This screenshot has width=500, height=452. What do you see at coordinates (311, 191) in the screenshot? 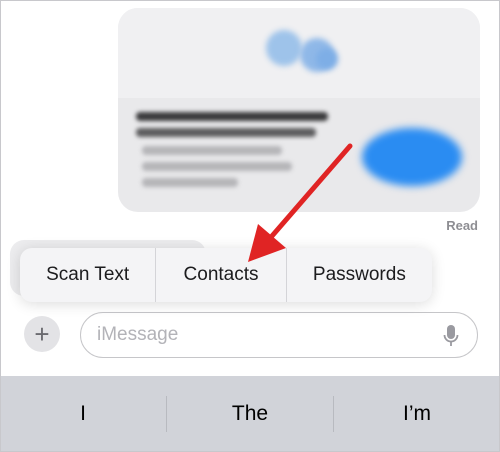
I see `arrow-shaft` at bounding box center [311, 191].